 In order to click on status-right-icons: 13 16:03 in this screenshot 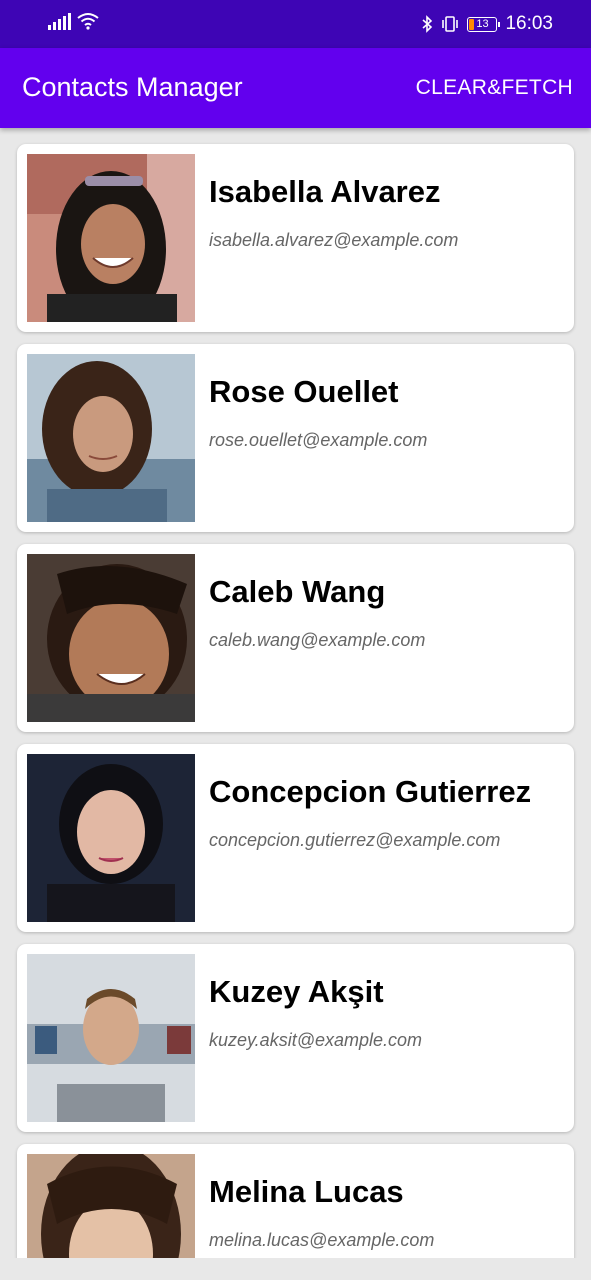, I will do `click(487, 24)`.